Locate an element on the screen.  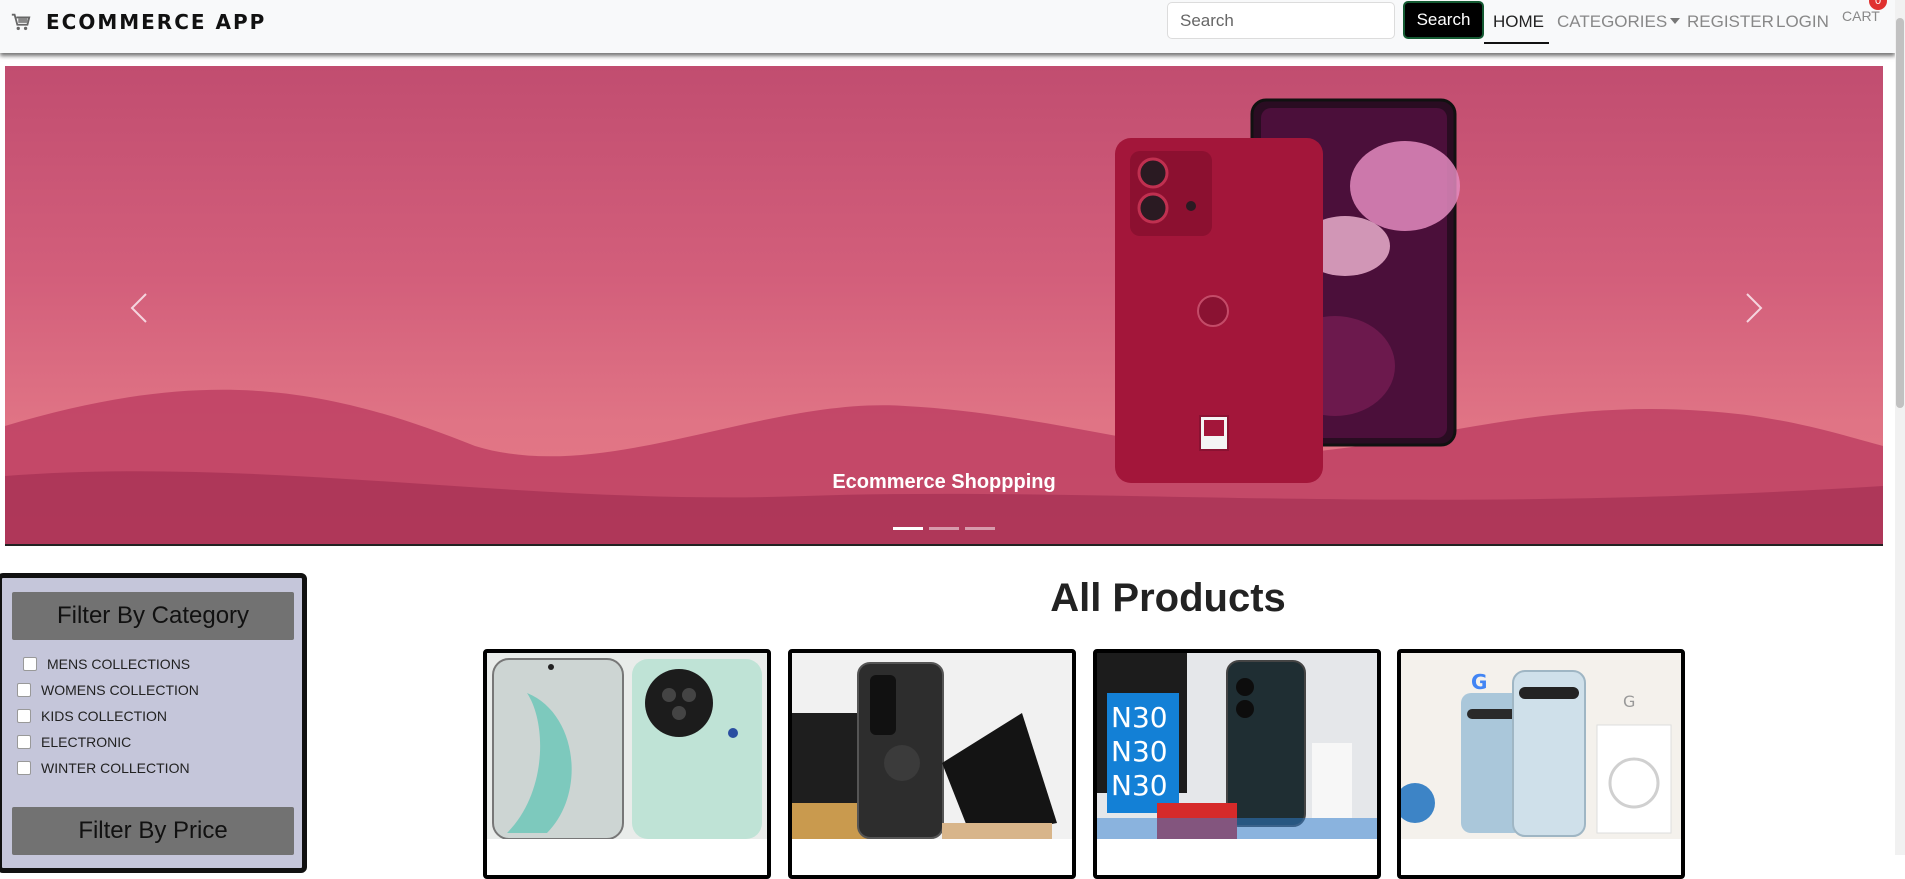
search-input is located at coordinates (1281, 20).